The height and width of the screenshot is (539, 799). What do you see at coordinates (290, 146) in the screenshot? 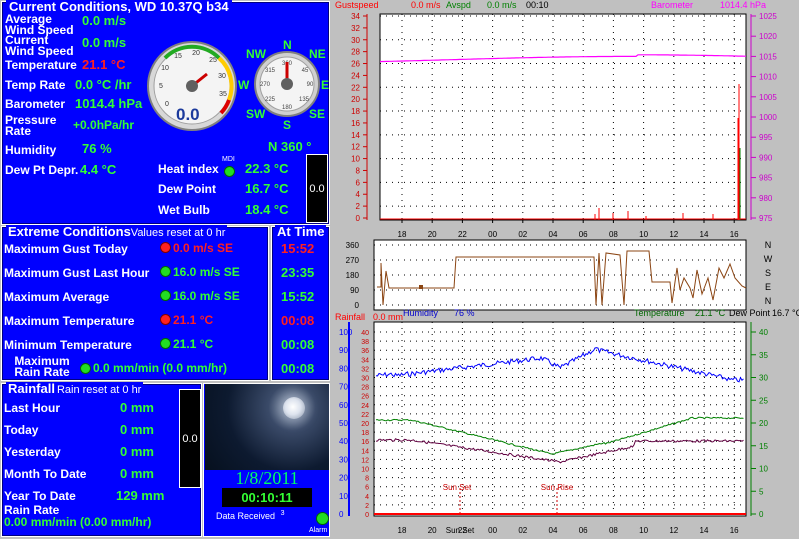
I see `wind-direction-value: N 360 °` at bounding box center [290, 146].